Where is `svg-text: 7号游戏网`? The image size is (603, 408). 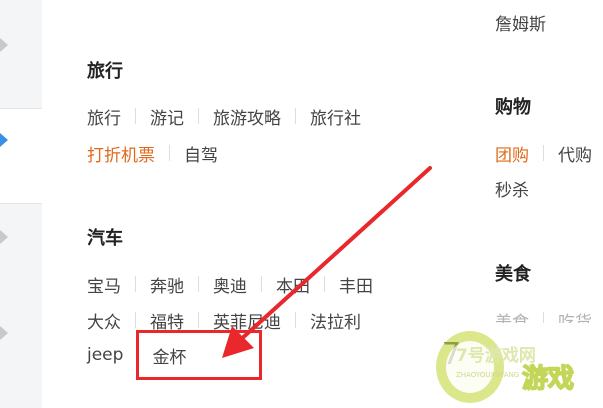
svg-text: 7号游戏网 is located at coordinates (496, 355).